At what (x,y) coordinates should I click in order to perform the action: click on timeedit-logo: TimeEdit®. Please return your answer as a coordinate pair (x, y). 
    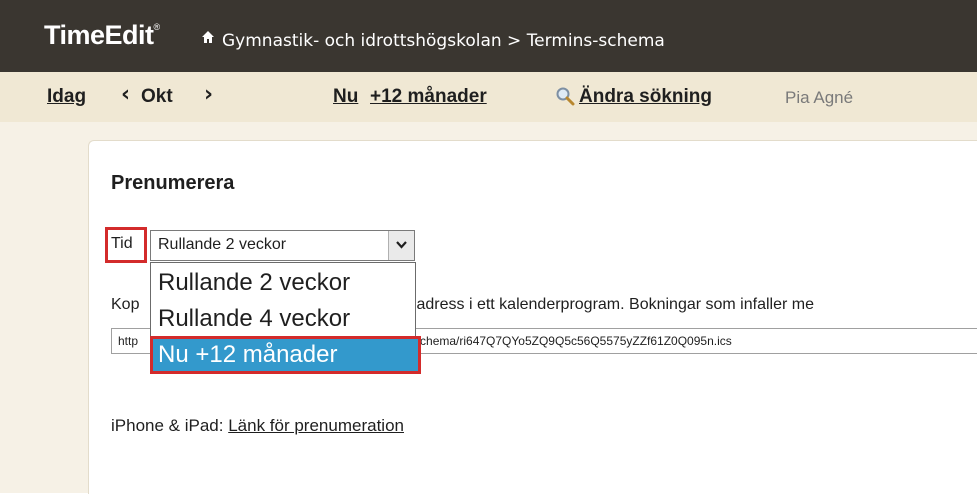
    Looking at the image, I should click on (102, 35).